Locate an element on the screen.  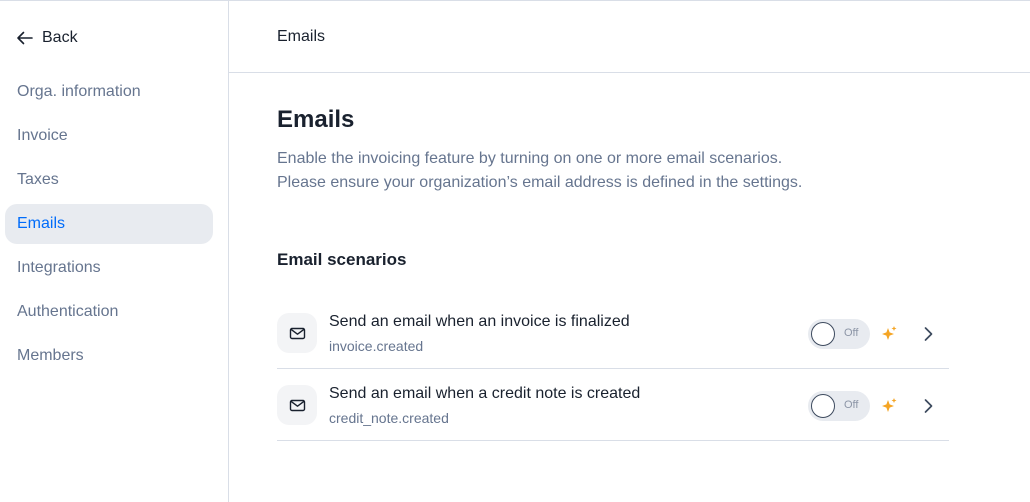
sidebar-item-label: Authentication is located at coordinates (68, 311).